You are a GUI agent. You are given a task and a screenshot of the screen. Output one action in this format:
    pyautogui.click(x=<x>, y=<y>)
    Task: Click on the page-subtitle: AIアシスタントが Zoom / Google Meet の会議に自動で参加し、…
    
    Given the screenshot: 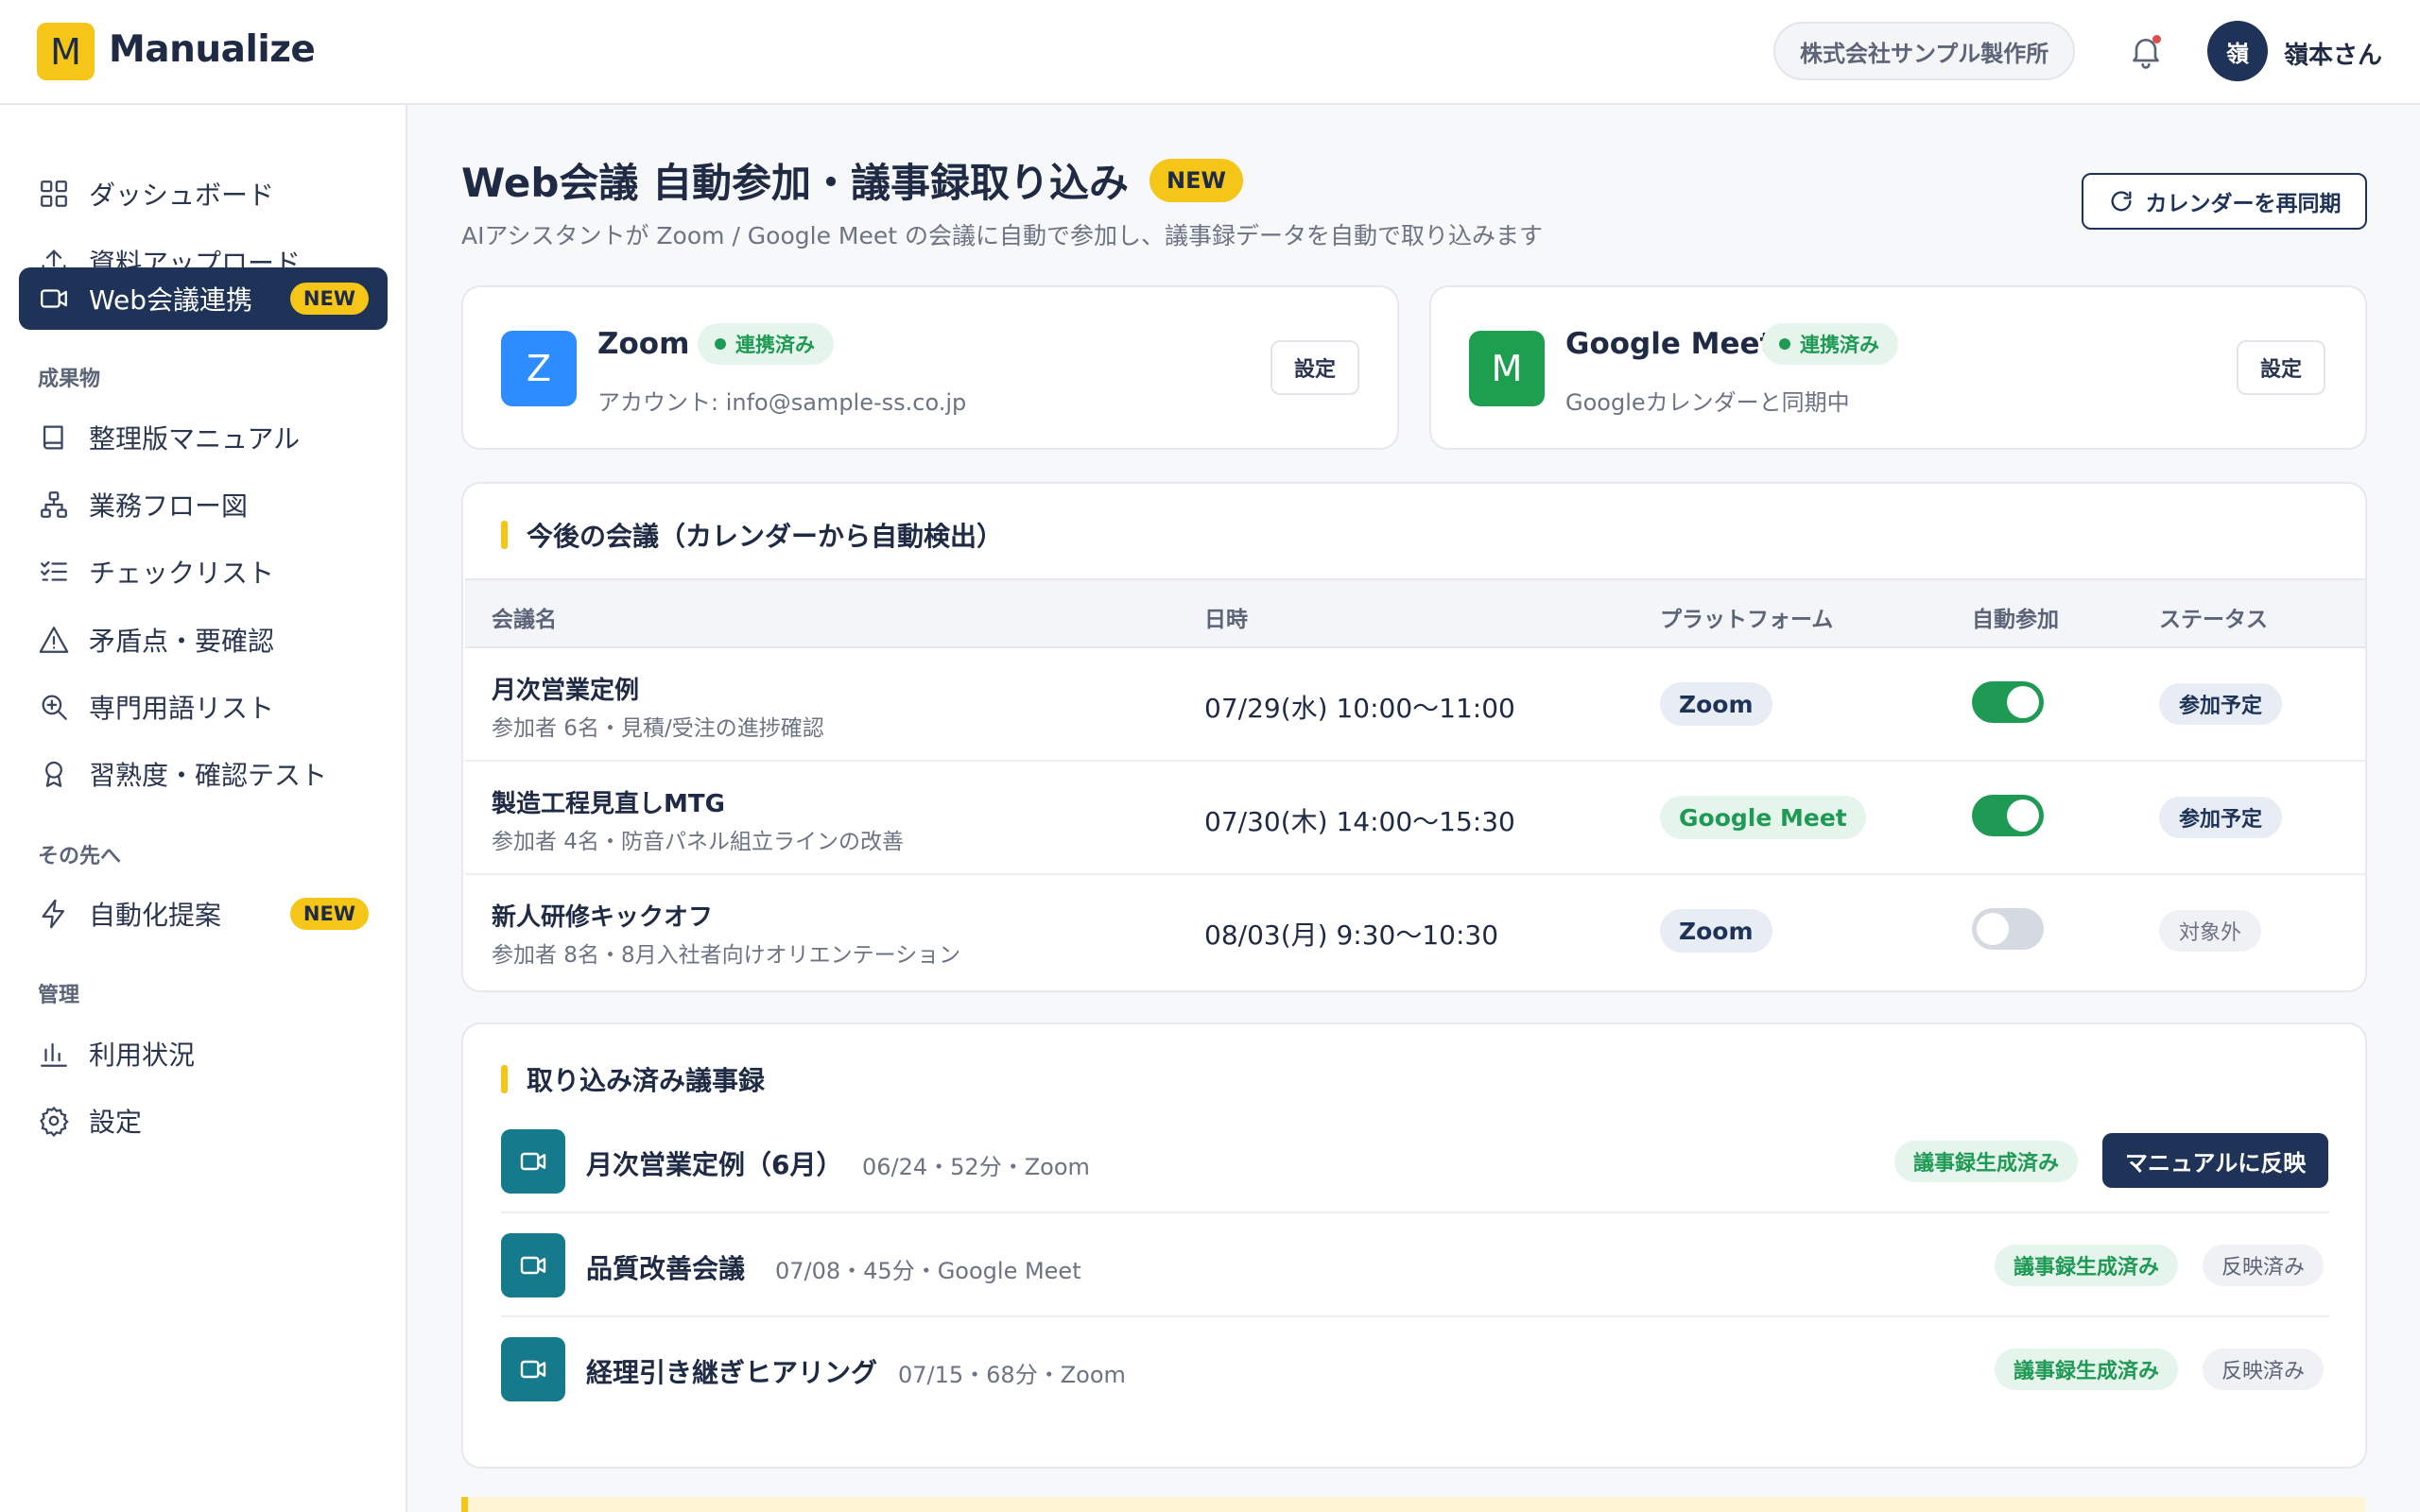 What is the action you would take?
    pyautogui.click(x=1002, y=235)
    